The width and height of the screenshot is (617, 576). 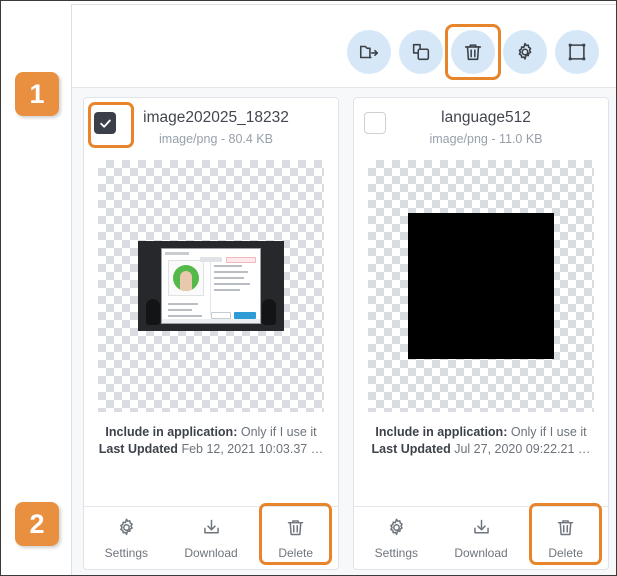 I want to click on step-badge-2: 2, so click(x=37, y=524).